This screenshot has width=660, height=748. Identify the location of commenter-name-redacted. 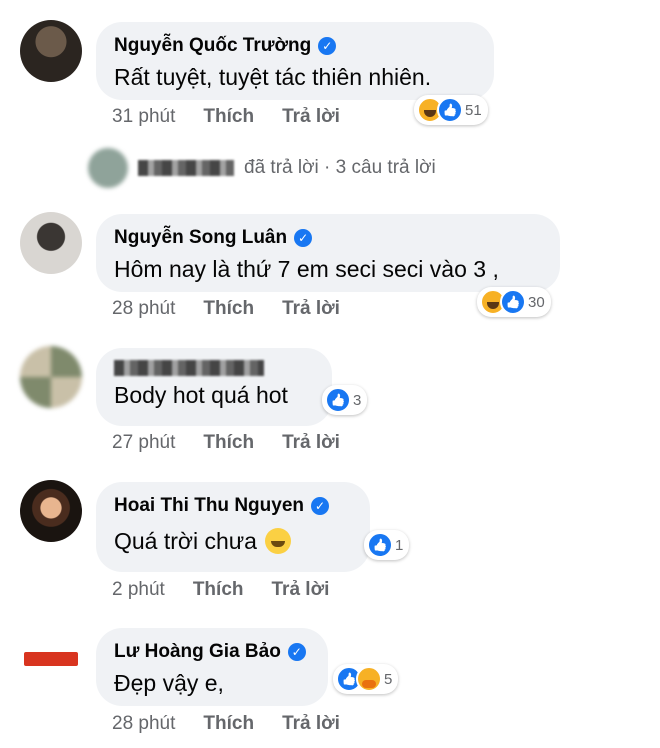
(213, 368).